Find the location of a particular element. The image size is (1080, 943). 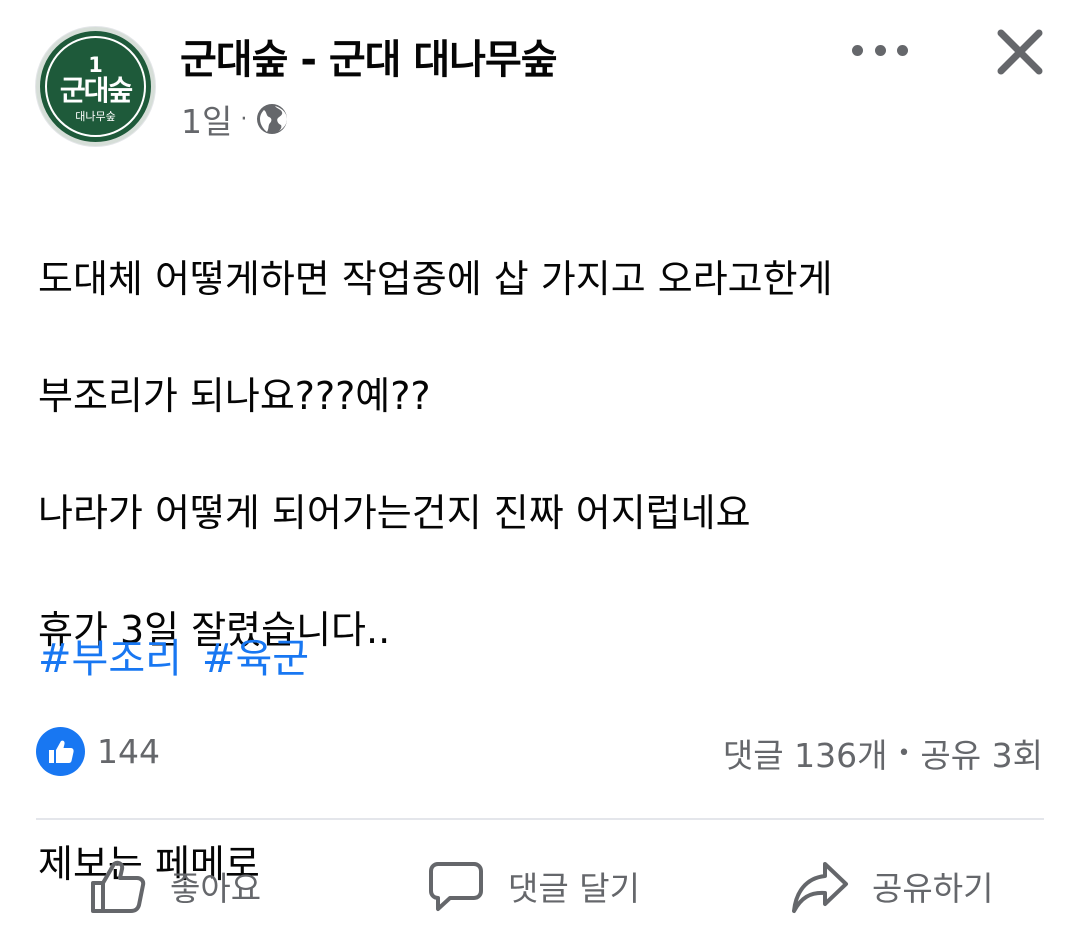

comment-button-label: 댓글 달기 is located at coordinates (574, 888).